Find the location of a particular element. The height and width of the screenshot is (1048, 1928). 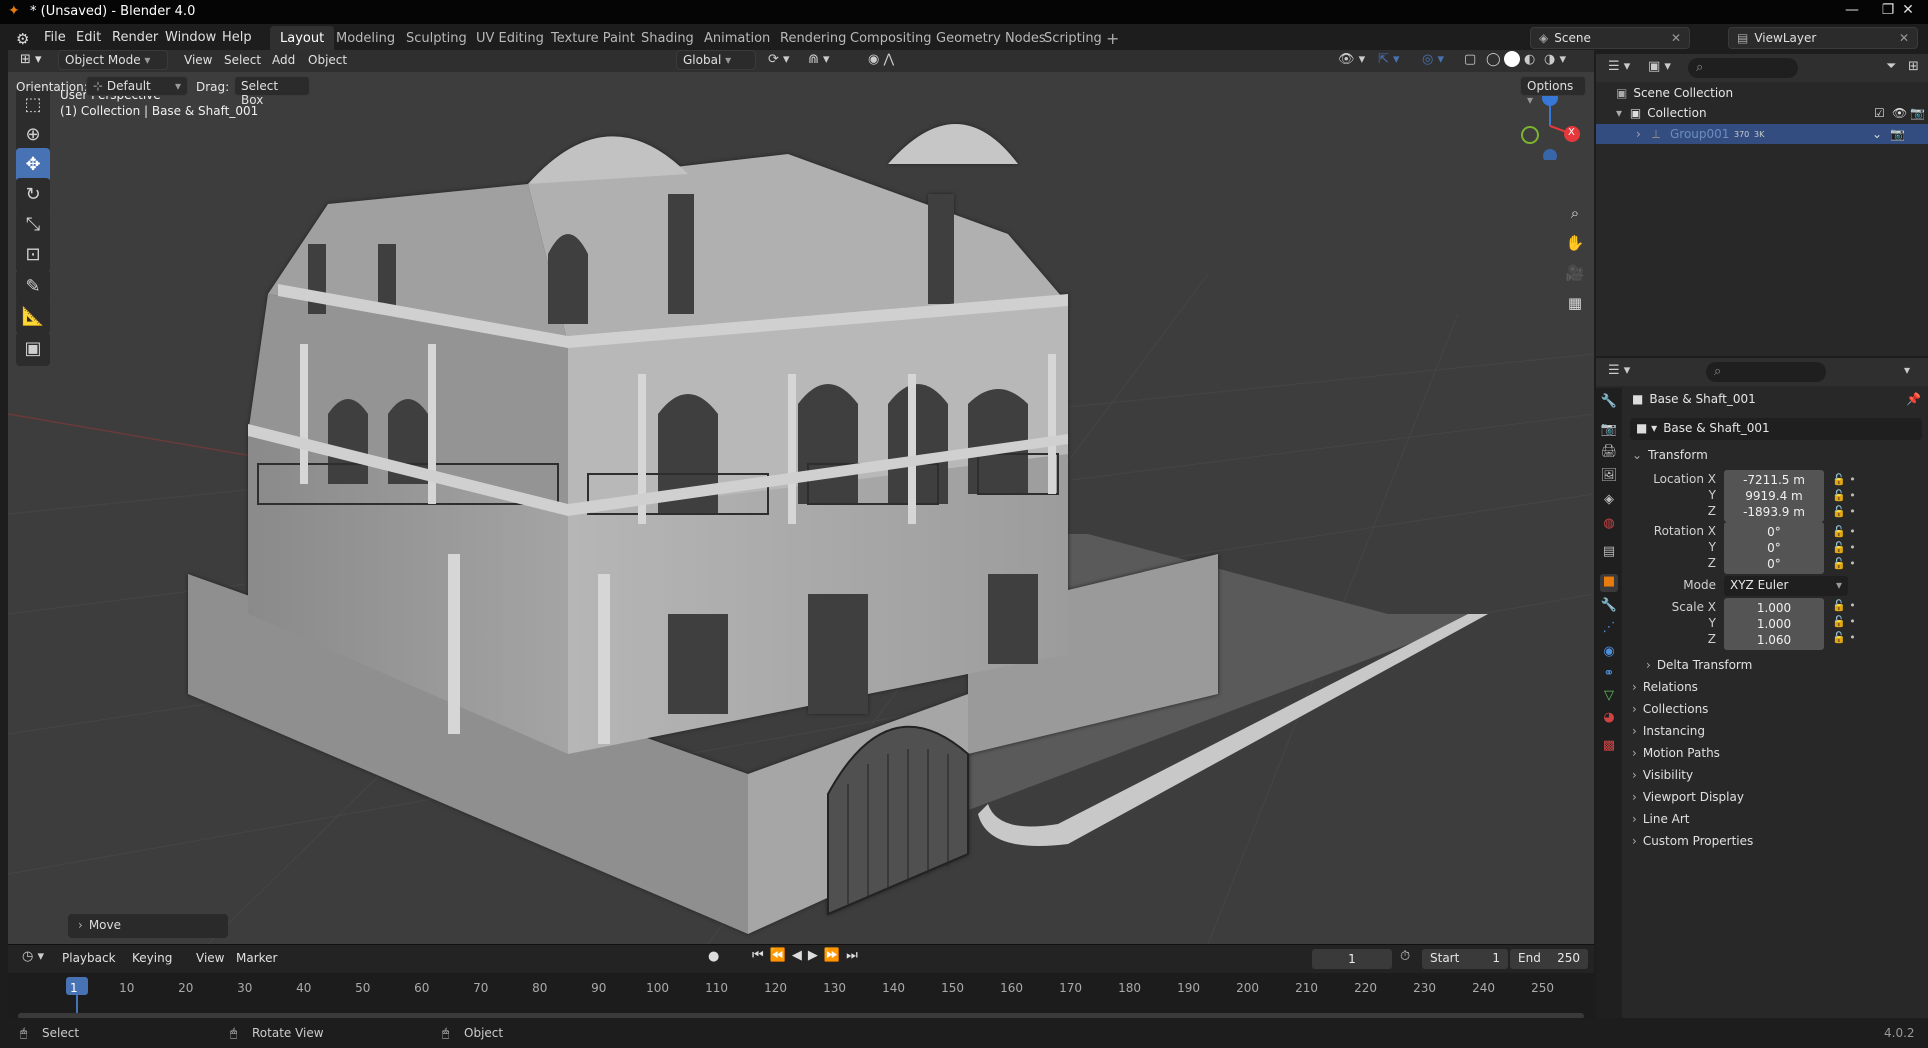

add-cube-tool: ▣ is located at coordinates (33, 349).